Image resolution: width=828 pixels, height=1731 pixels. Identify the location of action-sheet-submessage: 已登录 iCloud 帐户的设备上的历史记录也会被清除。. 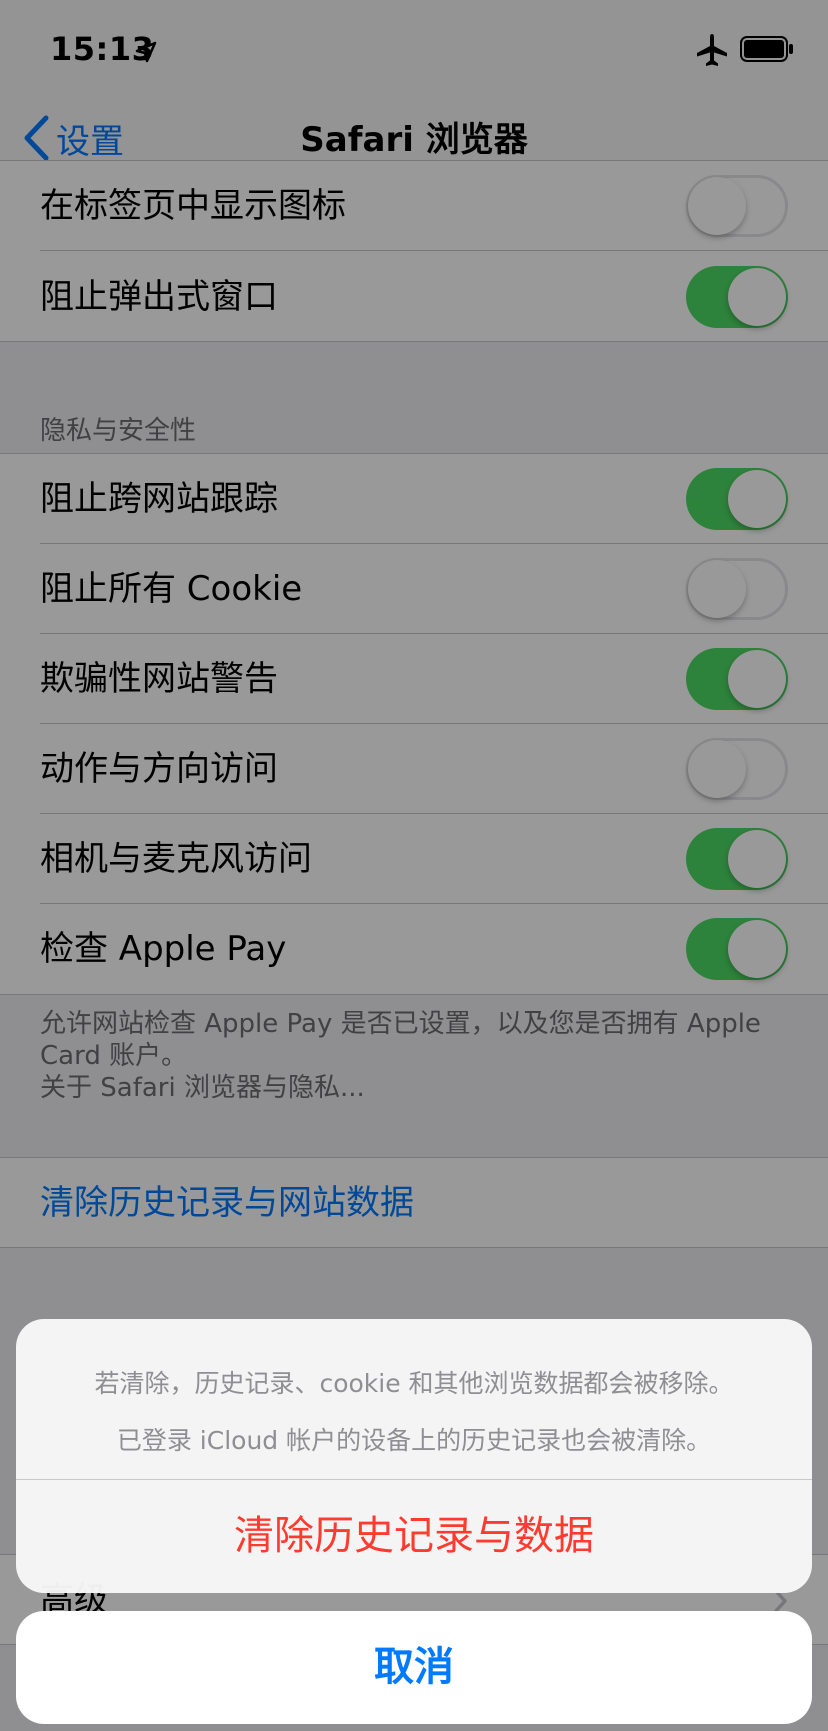
(414, 1440).